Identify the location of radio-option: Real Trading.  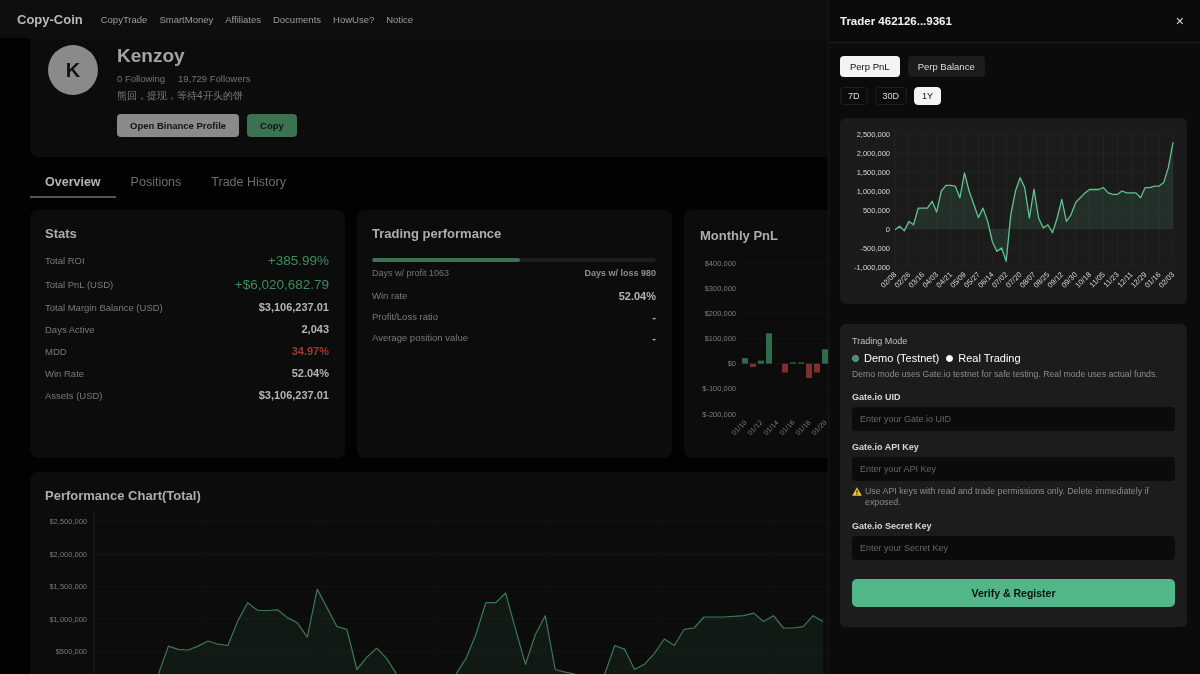
(983, 358).